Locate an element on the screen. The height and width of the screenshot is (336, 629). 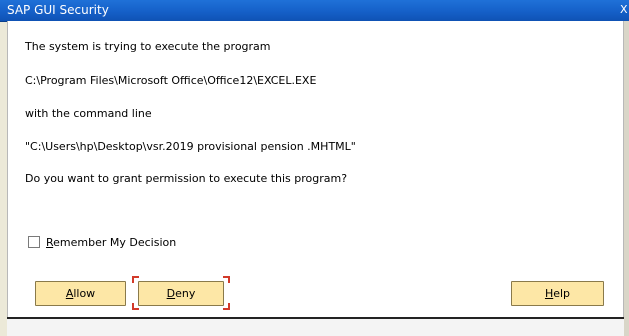
help-button: Help is located at coordinates (557, 293).